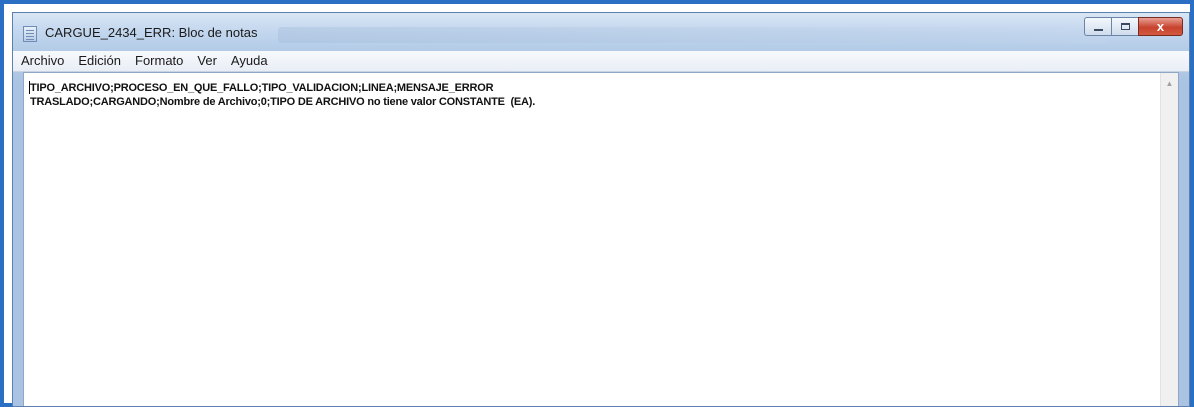 Image resolution: width=1194 pixels, height=407 pixels. What do you see at coordinates (1097, 26) in the screenshot?
I see `minimize-button` at bounding box center [1097, 26].